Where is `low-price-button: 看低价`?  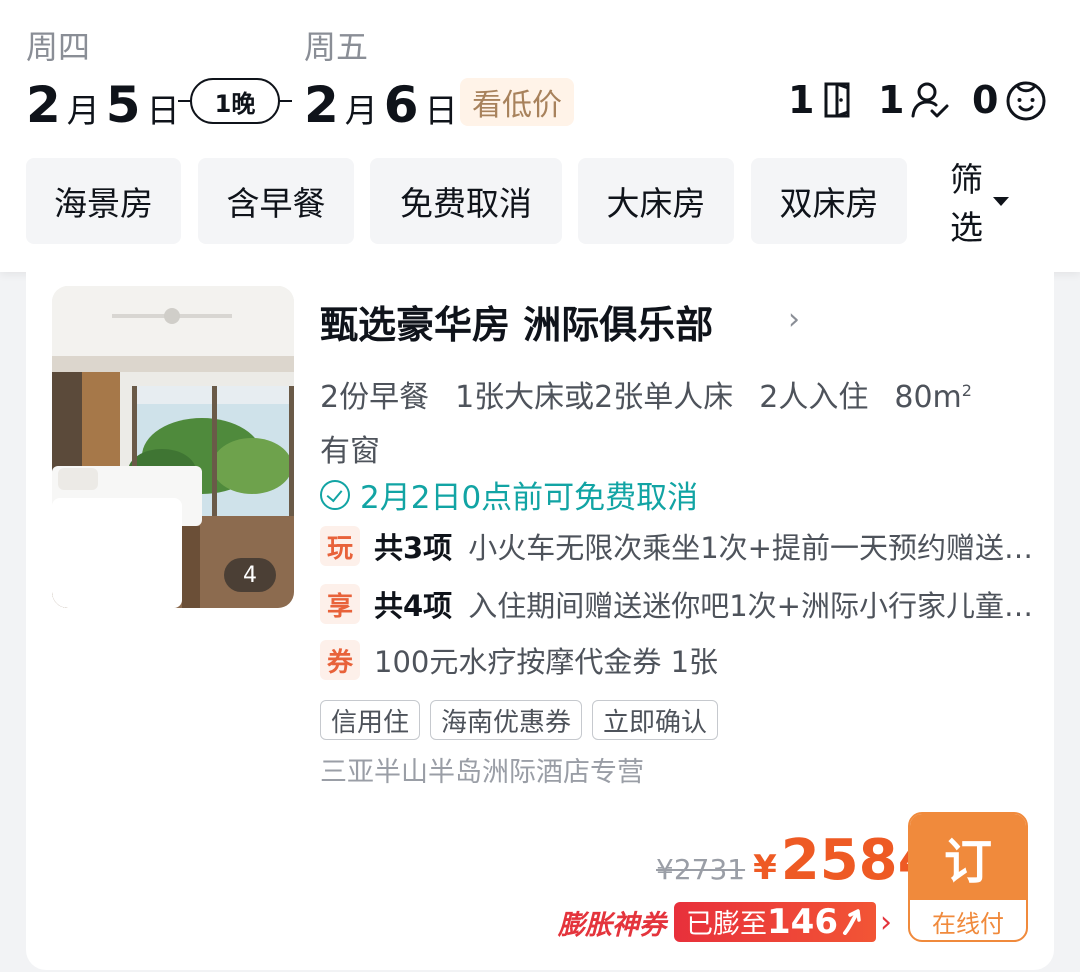
low-price-button: 看低价 is located at coordinates (517, 102).